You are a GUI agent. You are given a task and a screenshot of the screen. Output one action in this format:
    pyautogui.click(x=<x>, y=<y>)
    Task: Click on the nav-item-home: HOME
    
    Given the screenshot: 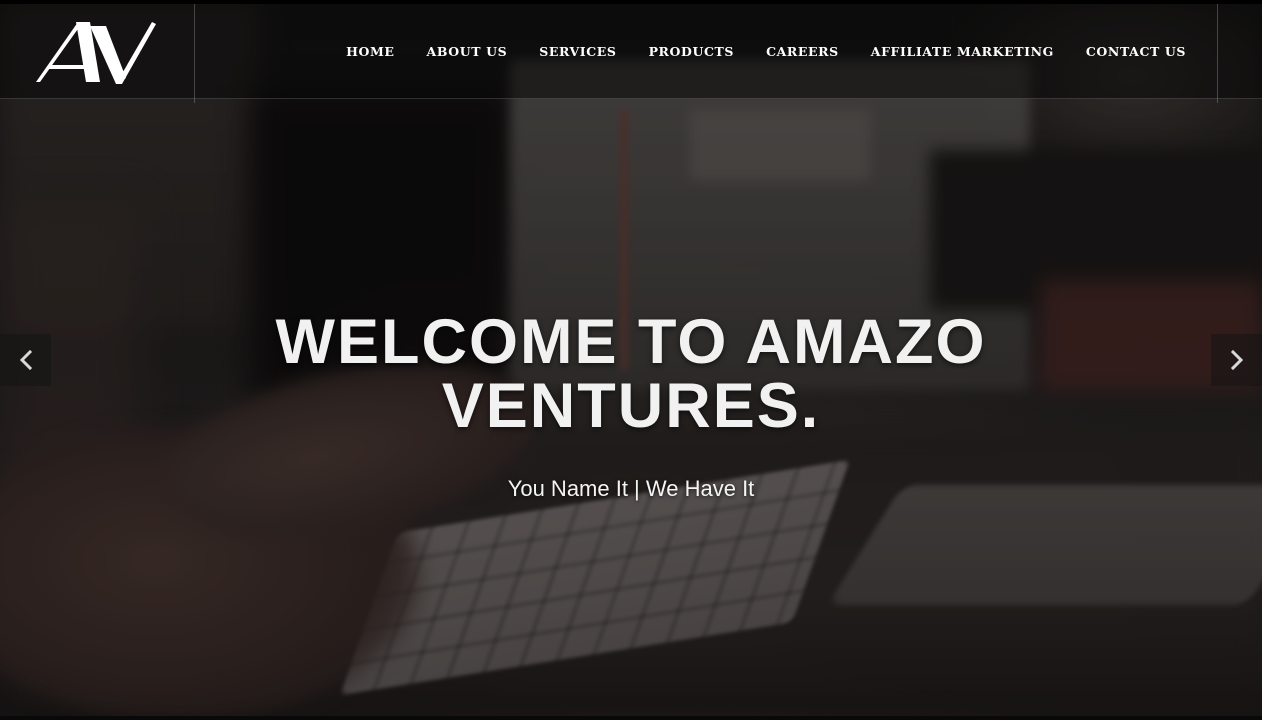 What is the action you would take?
    pyautogui.click(x=370, y=52)
    